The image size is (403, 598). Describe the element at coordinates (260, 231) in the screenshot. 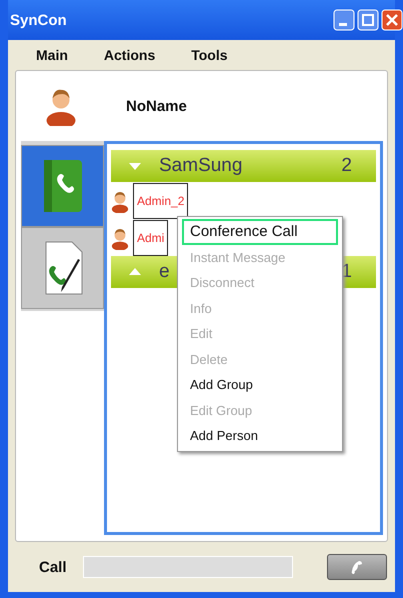

I see `context-menu-item: Conference Call` at that location.